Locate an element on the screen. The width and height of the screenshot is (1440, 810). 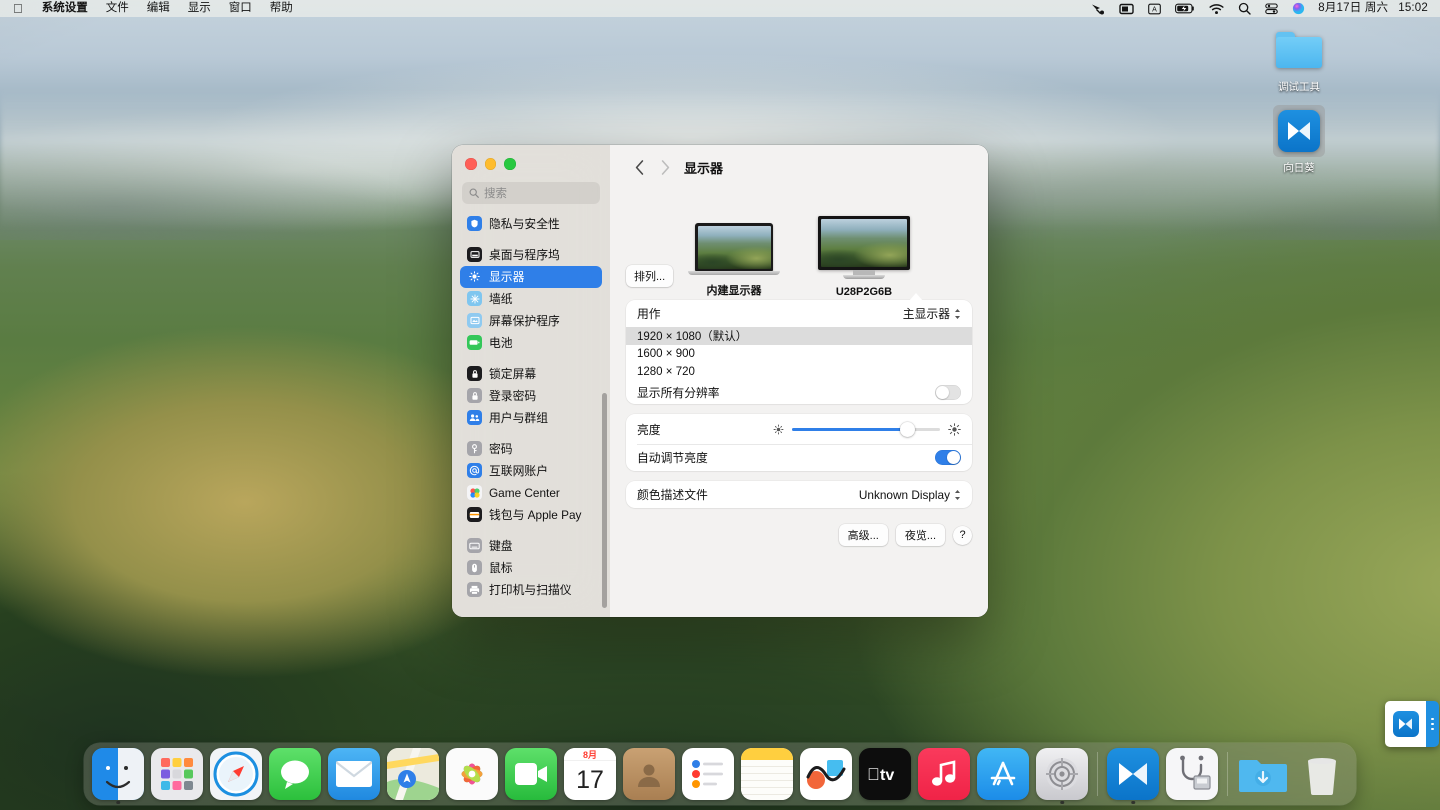
dock-item-mail is located at coordinates (354, 774).